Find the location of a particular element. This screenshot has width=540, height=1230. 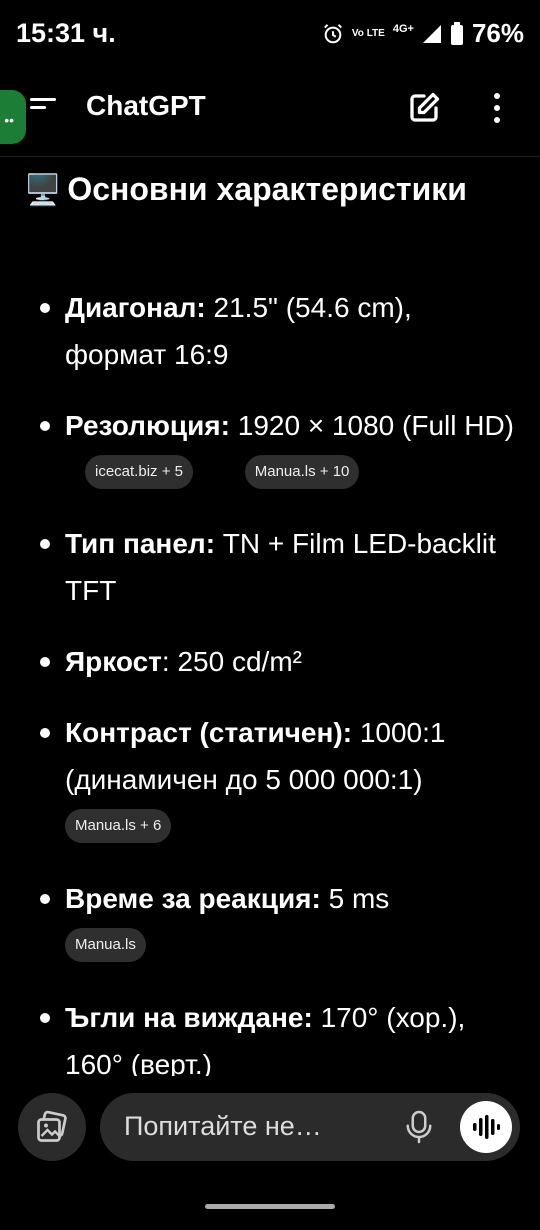

mic-icon is located at coordinates (419, 1127).